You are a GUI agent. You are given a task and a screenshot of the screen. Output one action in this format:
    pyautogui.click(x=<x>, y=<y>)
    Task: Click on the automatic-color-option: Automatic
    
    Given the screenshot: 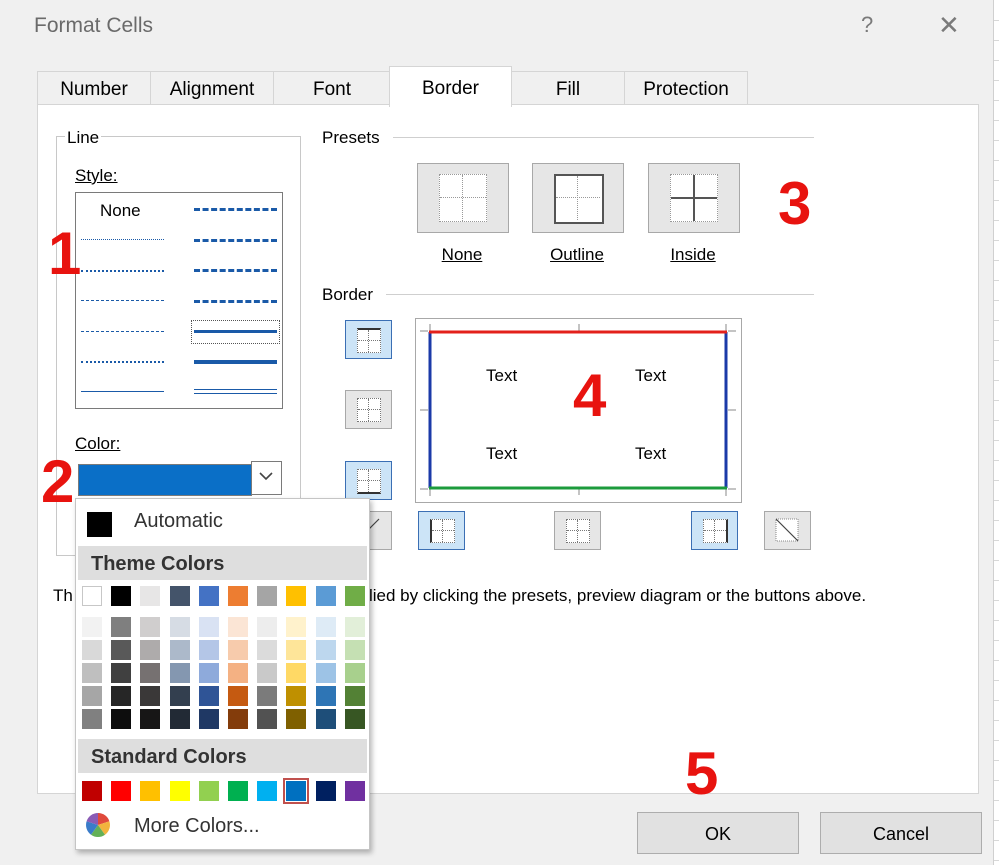 What is the action you would take?
    pyautogui.click(x=217, y=524)
    